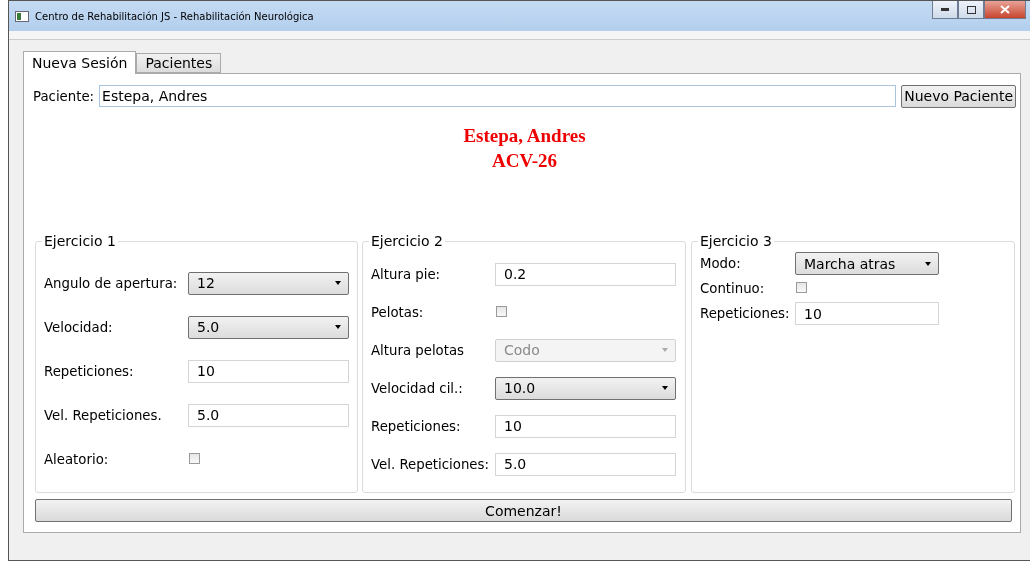  What do you see at coordinates (111, 283) in the screenshot?
I see `field-label: Angulo de apertura:` at bounding box center [111, 283].